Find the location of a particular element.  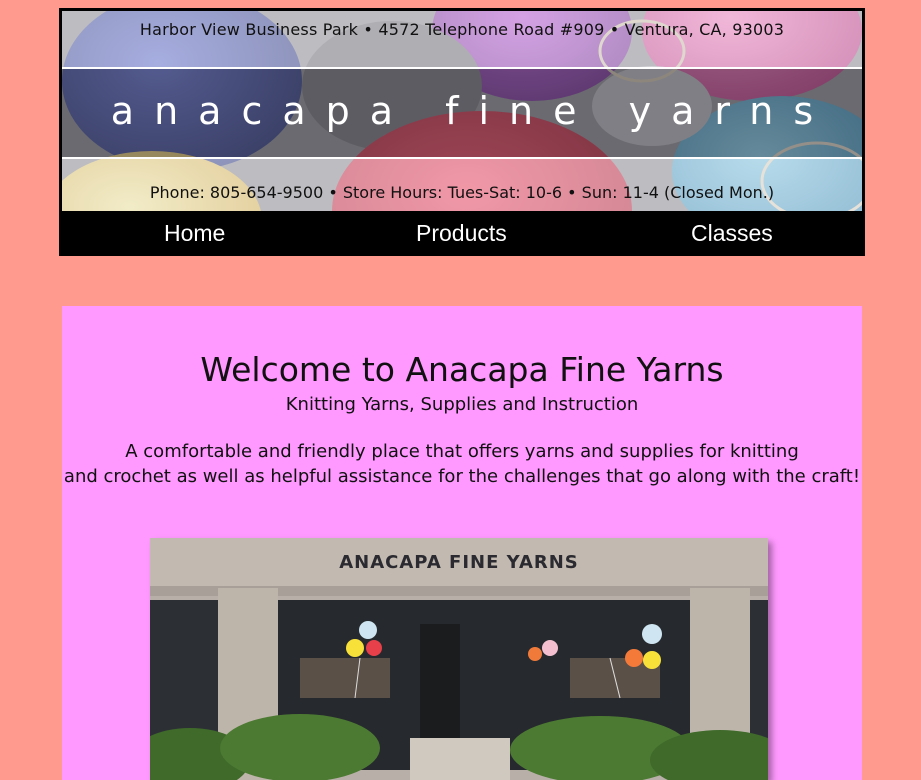

title-band: anacapa fine yarns is located at coordinates (462, 113).